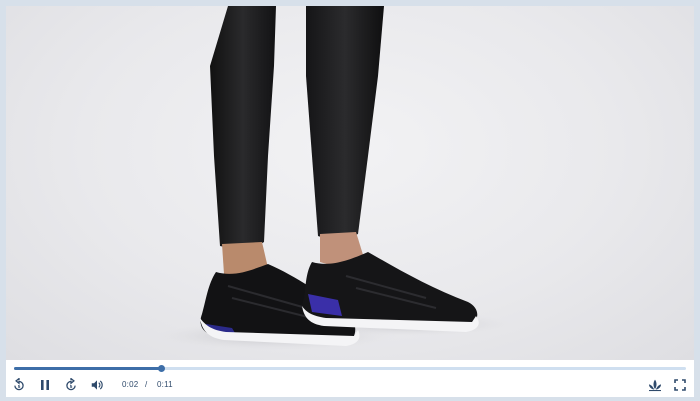 The image size is (700, 401). I want to click on pause-icon, so click(45, 385).